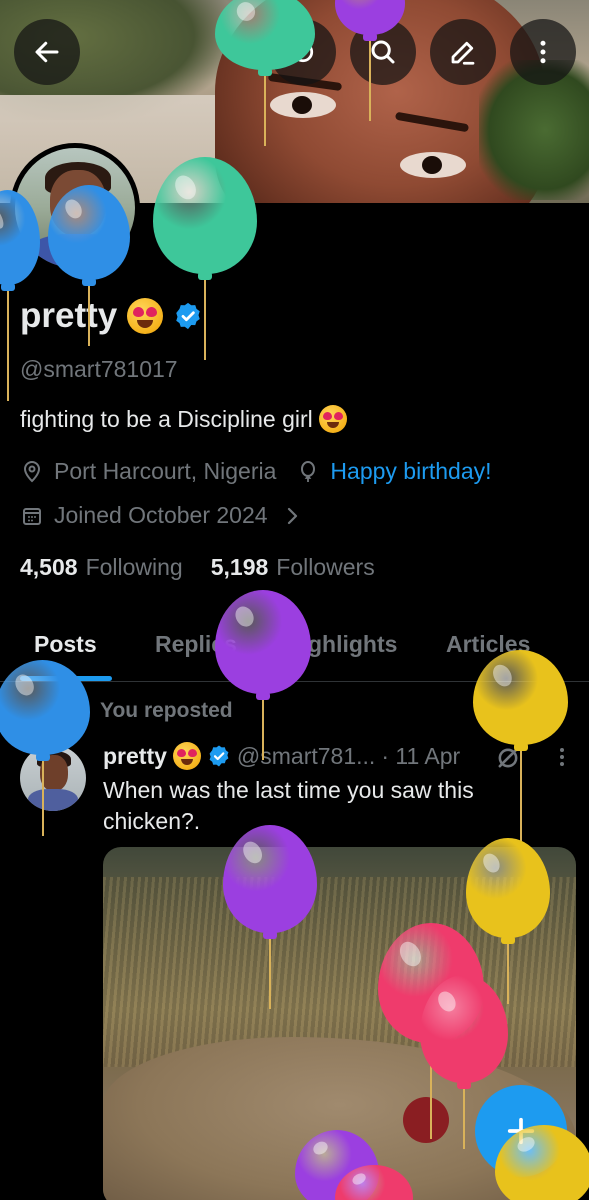 The width and height of the screenshot is (589, 1200). I want to click on avatar-shirt, so click(78, 251).